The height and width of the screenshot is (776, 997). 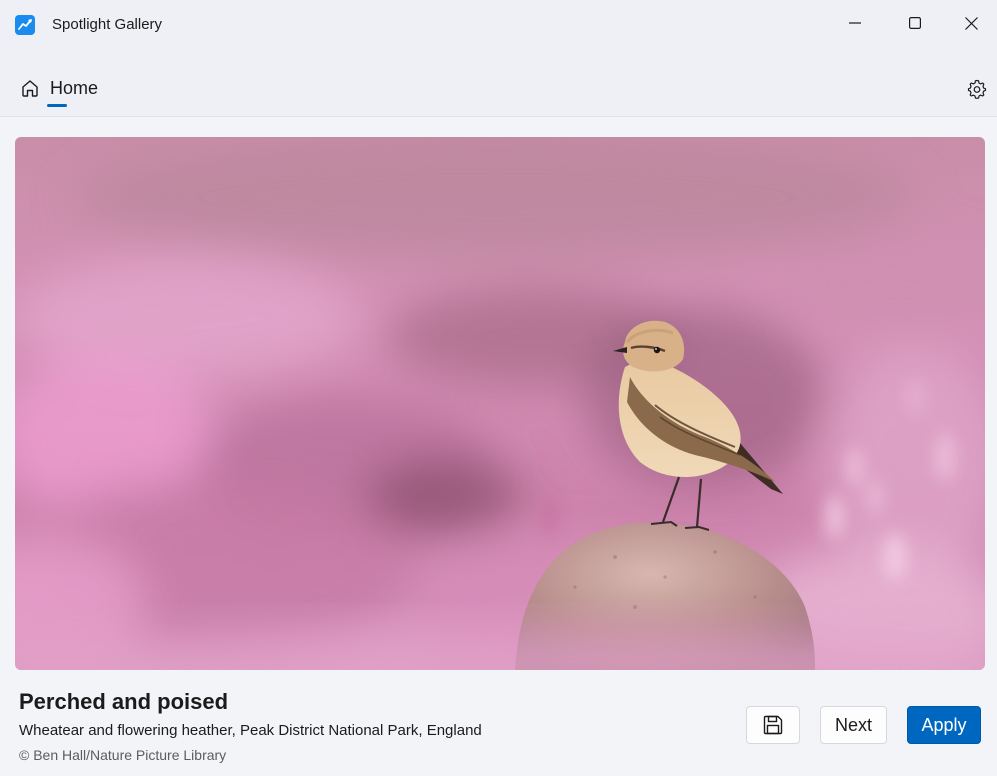 What do you see at coordinates (498, 83) in the screenshot?
I see `navigation-bar: Home` at bounding box center [498, 83].